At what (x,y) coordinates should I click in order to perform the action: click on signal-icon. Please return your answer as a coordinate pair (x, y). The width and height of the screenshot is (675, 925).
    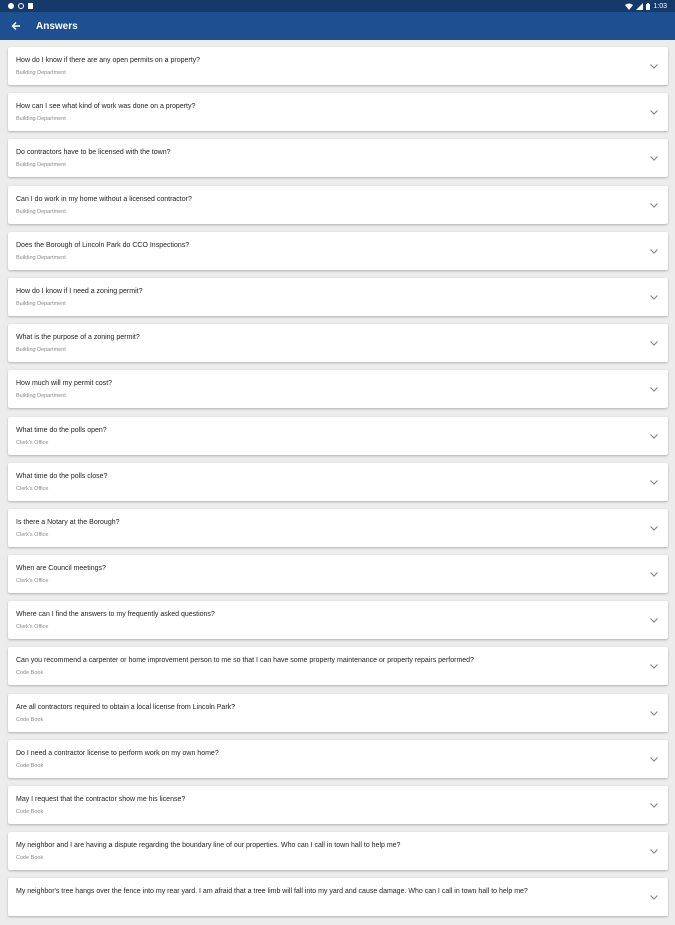
    Looking at the image, I should click on (640, 6).